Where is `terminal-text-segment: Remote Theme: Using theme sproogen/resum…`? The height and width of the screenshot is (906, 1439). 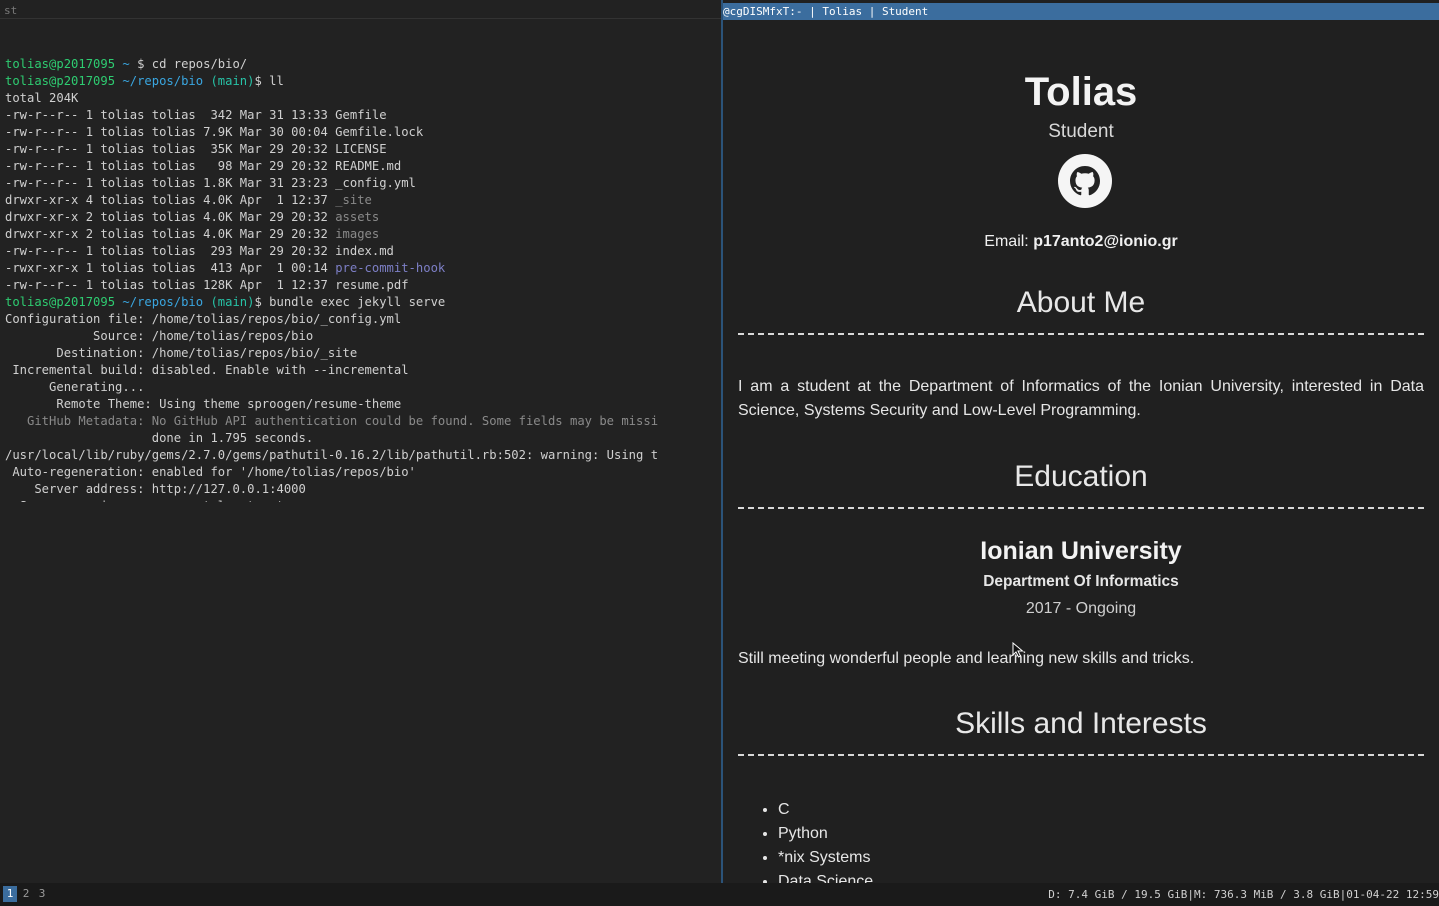 terminal-text-segment: Remote Theme: Using theme sproogen/resum… is located at coordinates (203, 404).